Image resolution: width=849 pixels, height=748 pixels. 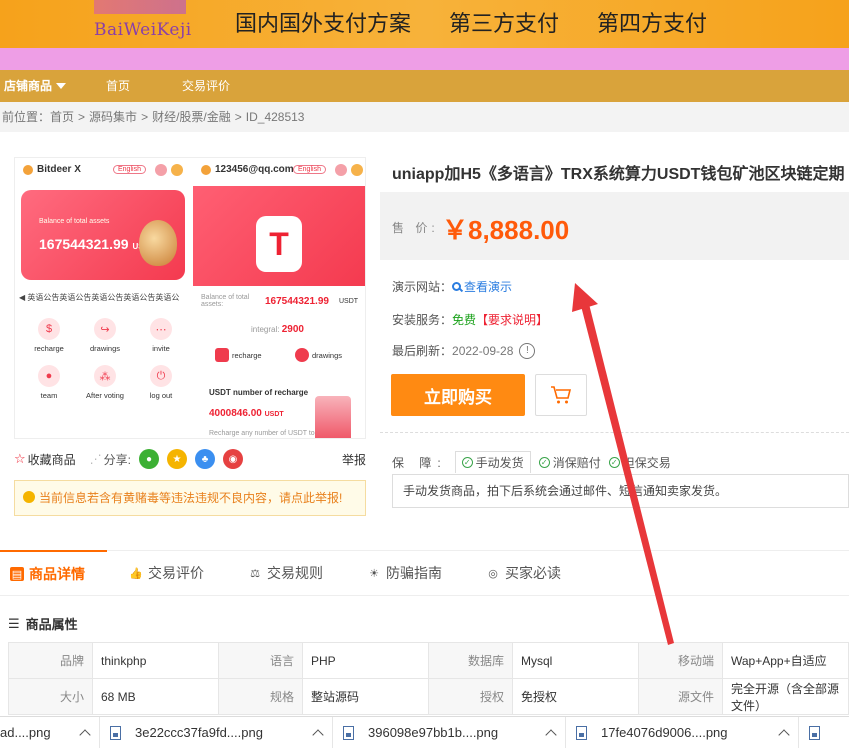 What do you see at coordinates (470, 319) in the screenshot?
I see `install-row: 安装服务： 免费 【要求说明】` at bounding box center [470, 319].